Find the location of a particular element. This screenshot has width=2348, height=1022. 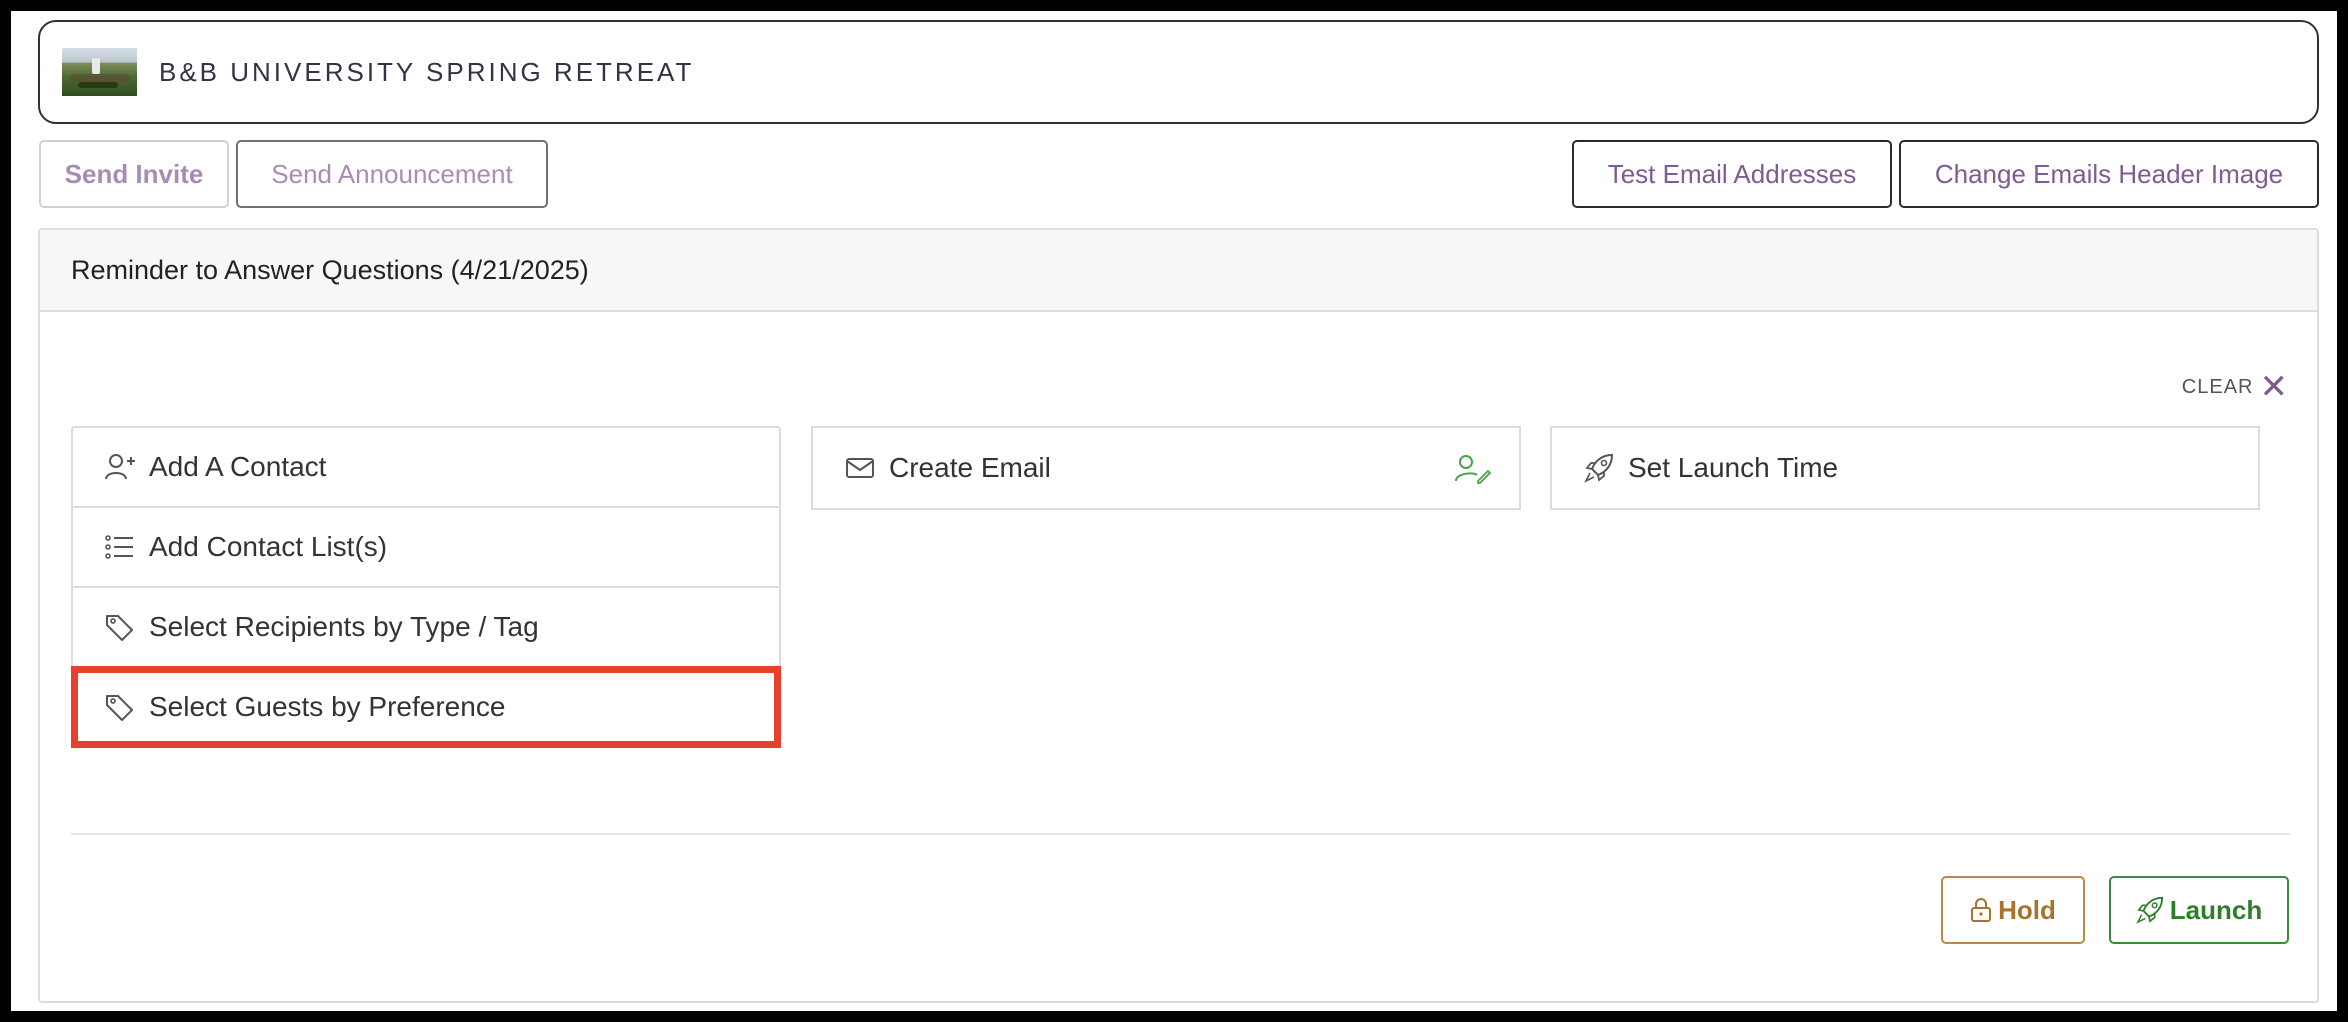

hold-label: Hold is located at coordinates (2027, 909).